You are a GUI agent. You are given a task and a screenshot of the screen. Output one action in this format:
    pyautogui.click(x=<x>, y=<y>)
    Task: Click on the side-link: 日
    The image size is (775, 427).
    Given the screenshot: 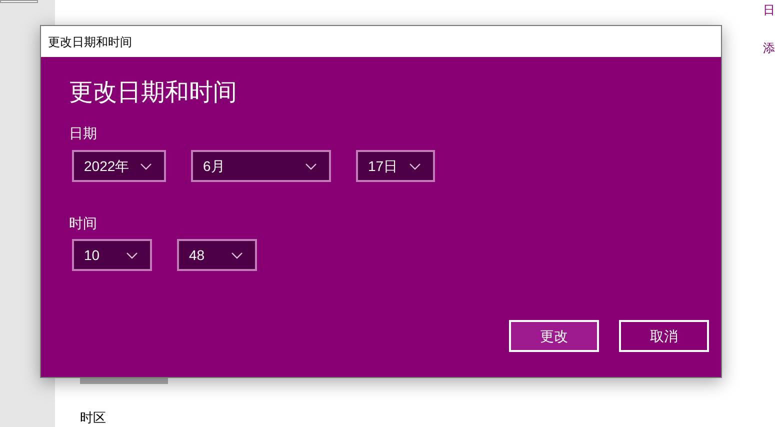 What is the action you would take?
    pyautogui.click(x=769, y=10)
    